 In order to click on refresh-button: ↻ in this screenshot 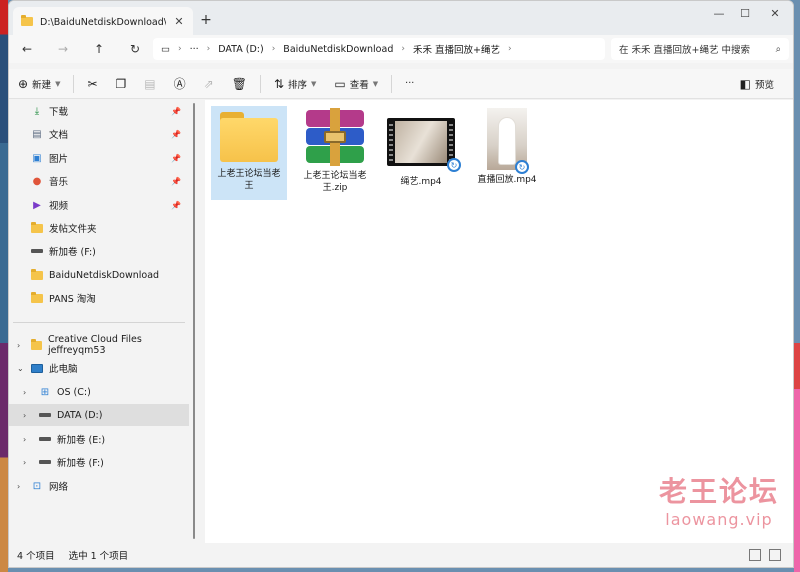, I will do `click(135, 49)`.